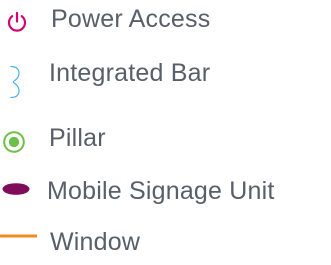 Image resolution: width=331 pixels, height=265 pixels. I want to click on legend-label-pillar: Pillar, so click(77, 138).